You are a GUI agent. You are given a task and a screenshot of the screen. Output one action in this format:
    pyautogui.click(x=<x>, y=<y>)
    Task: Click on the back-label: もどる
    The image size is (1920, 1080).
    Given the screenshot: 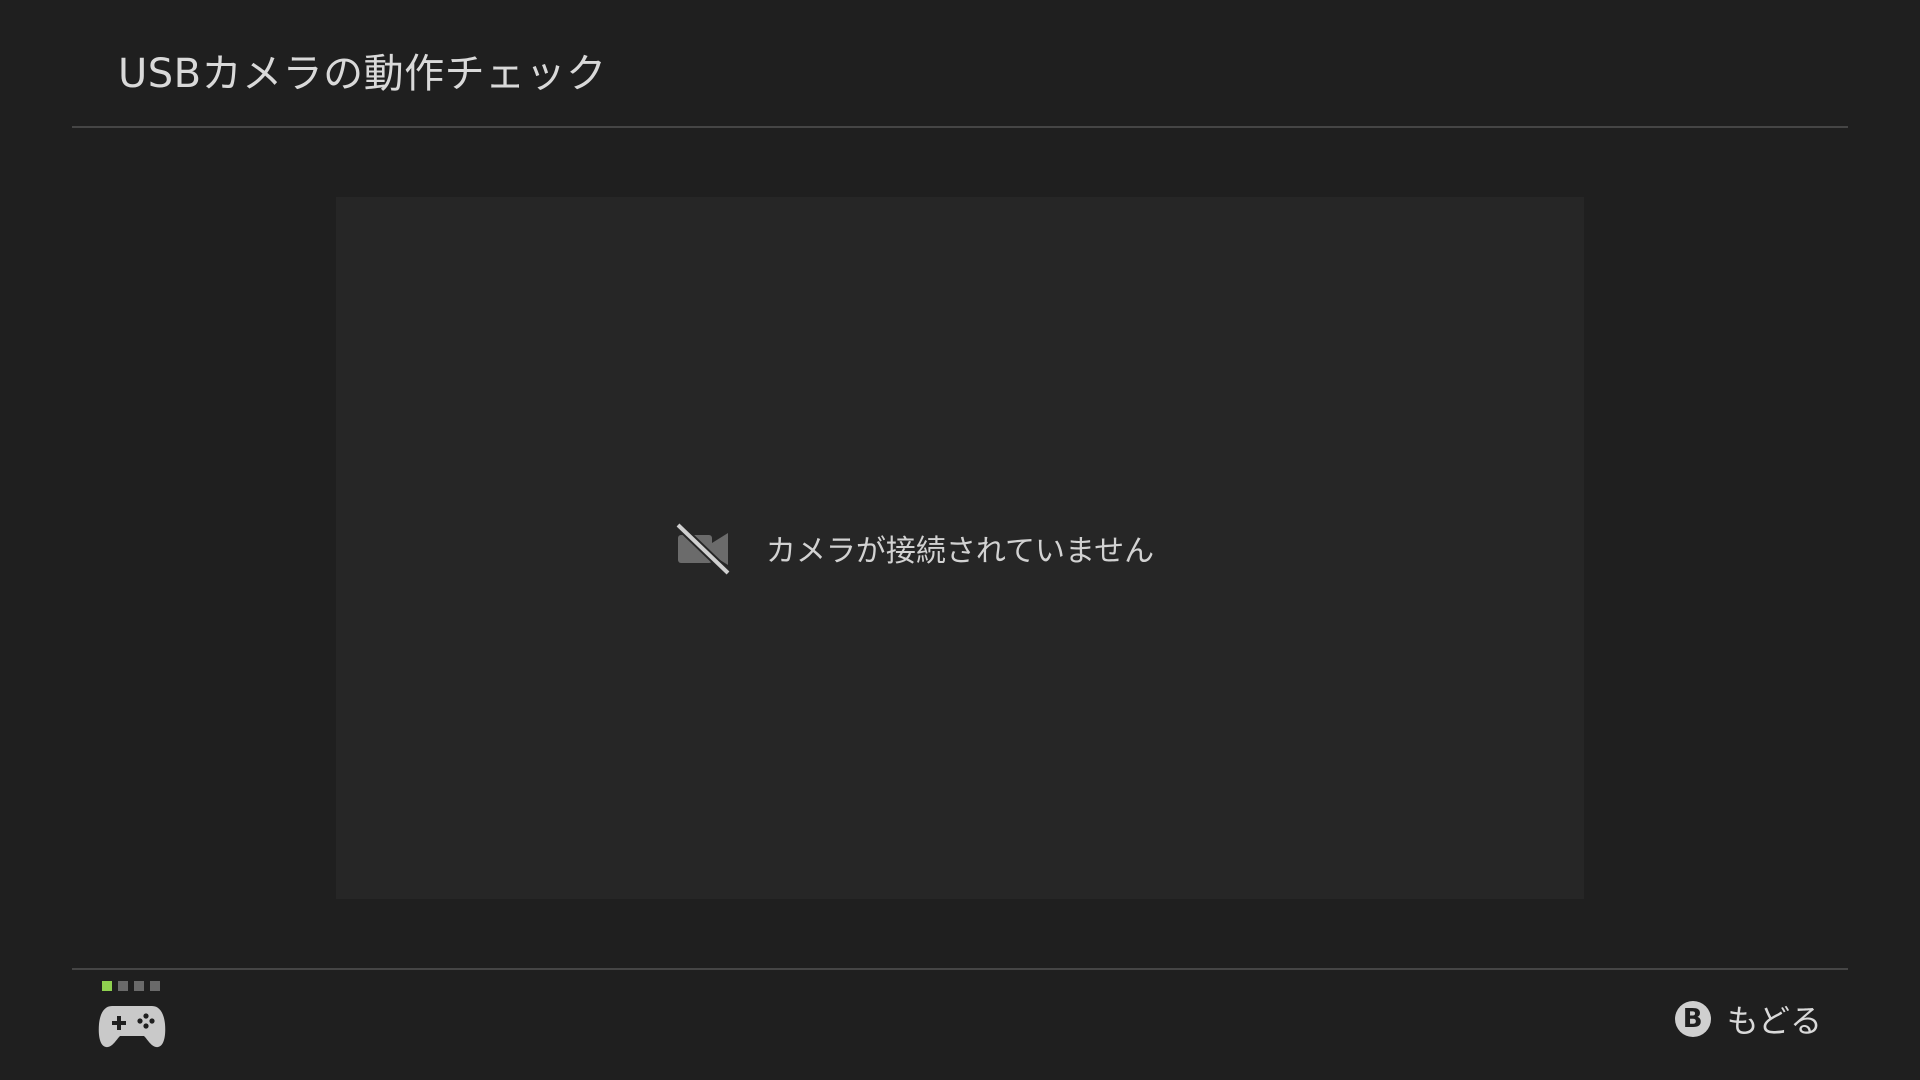 What is the action you would take?
    pyautogui.click(x=1774, y=1021)
    